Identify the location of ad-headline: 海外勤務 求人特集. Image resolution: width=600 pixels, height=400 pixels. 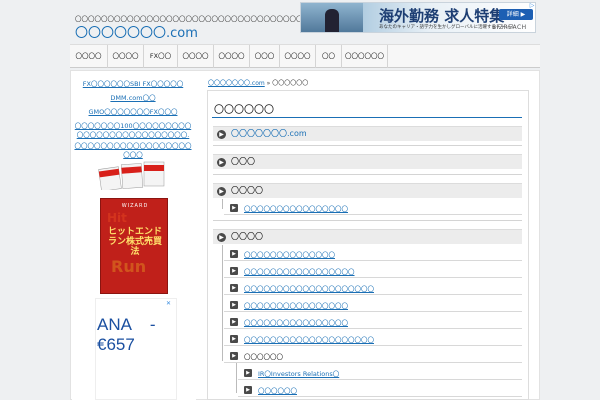
(442, 16).